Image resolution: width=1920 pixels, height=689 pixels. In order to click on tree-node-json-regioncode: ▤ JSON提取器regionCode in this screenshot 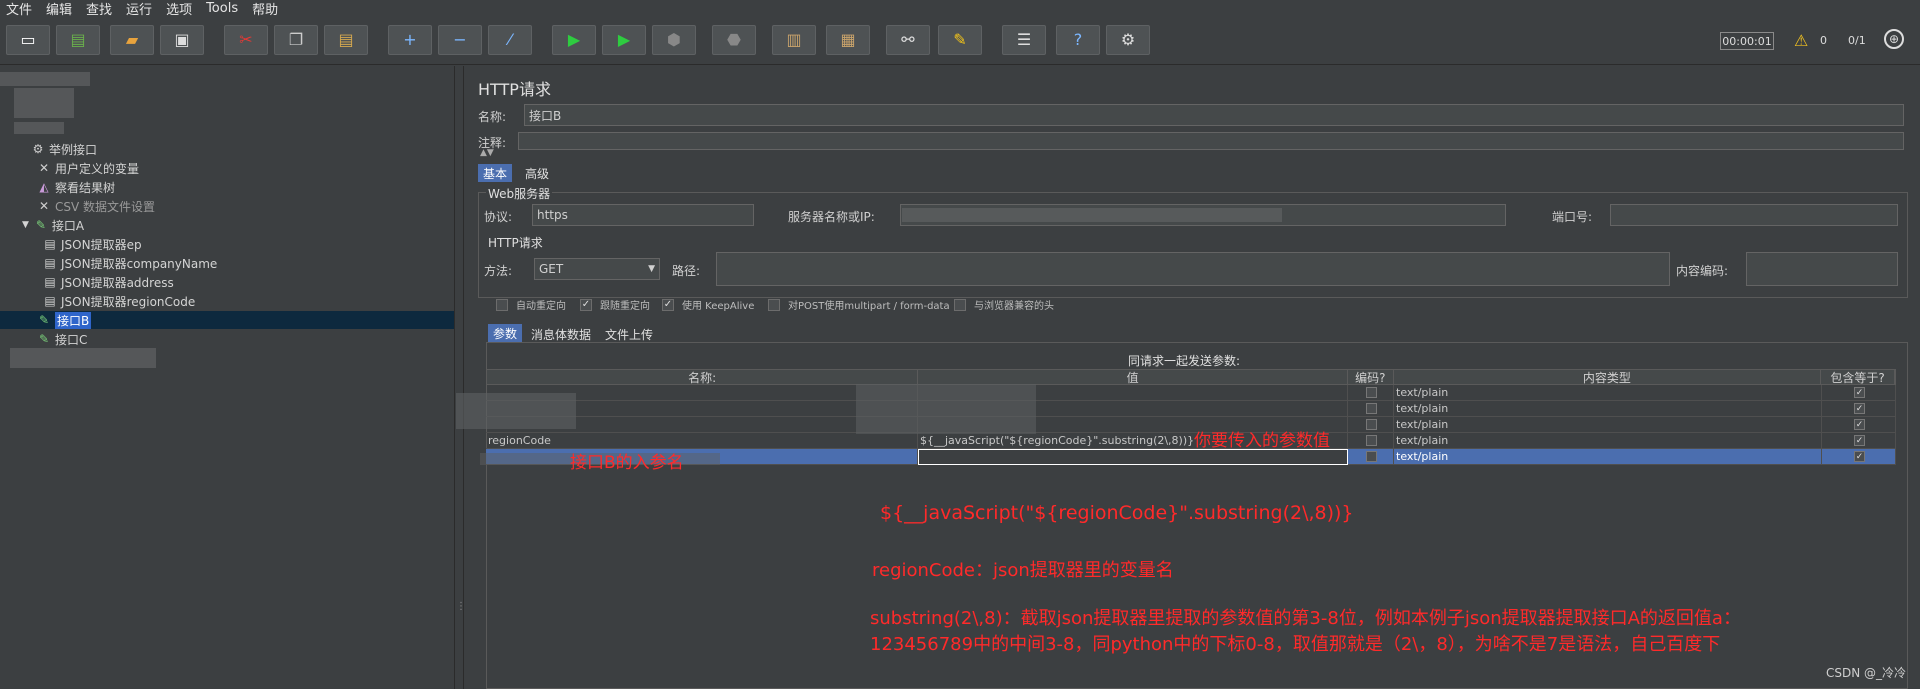, I will do `click(118, 301)`.